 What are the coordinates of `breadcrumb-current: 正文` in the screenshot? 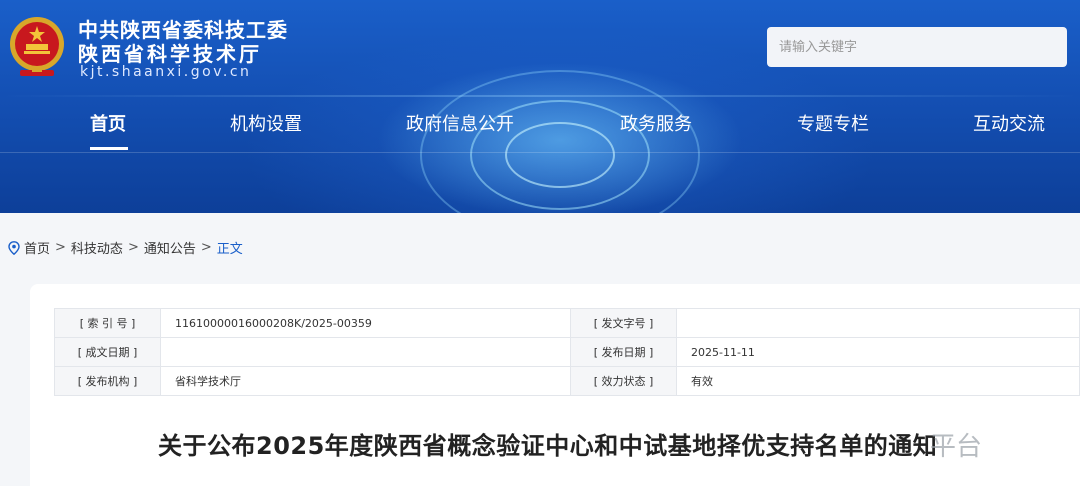 It's located at (229, 249).